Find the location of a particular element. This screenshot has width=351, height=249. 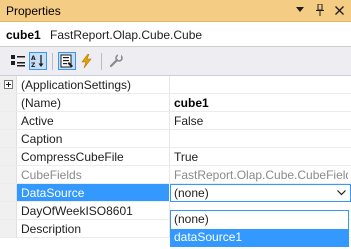

property-value: cube1 is located at coordinates (261, 103).